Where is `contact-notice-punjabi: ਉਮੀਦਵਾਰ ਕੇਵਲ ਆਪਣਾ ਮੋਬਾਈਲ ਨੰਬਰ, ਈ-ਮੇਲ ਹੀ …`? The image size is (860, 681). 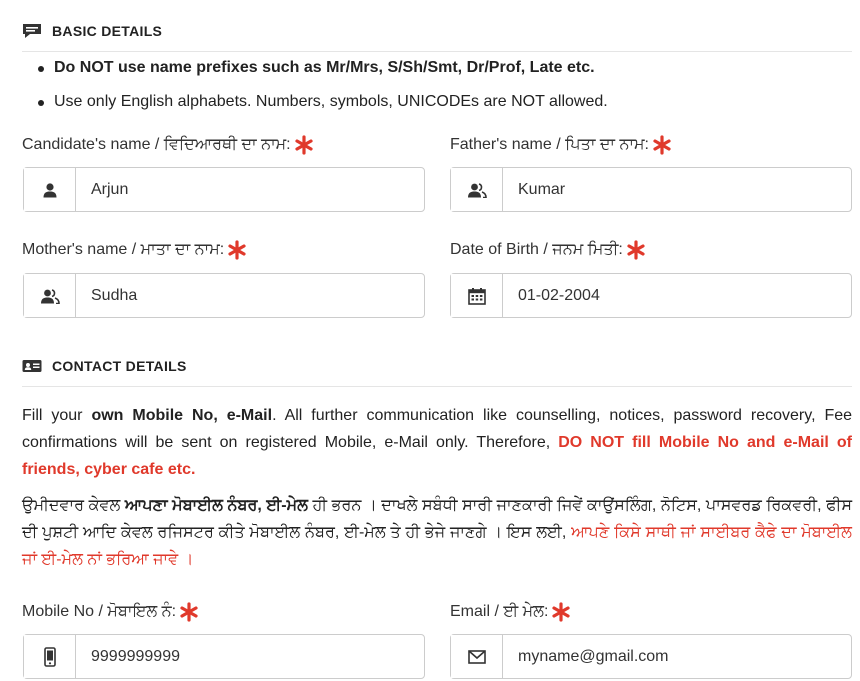
contact-notice-punjabi: ਉਮੀਦਵਾਰ ਕੇਵਲ ਆਪਣਾ ਮੋਬਾਈਲ ਨੰਬਰ, ਈ-ਮੇਲ ਹੀ … is located at coordinates (437, 532).